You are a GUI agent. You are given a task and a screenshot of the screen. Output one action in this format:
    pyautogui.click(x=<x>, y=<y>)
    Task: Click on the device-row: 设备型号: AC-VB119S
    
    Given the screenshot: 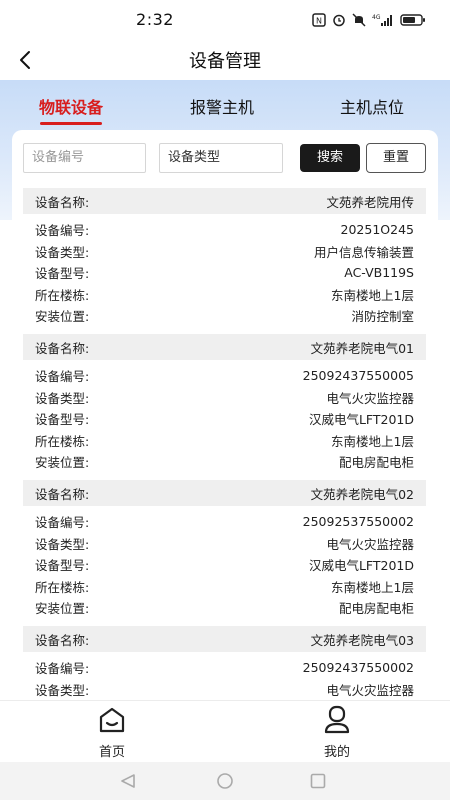 What is the action you would take?
    pyautogui.click(x=224, y=273)
    